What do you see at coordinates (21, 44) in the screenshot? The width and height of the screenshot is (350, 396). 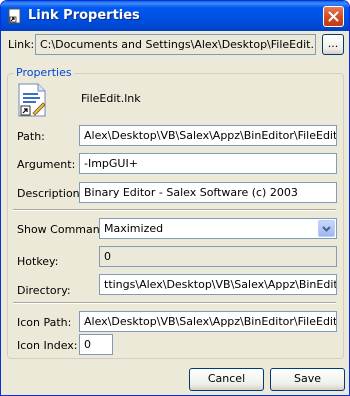 I see `link-label: Link:` at bounding box center [21, 44].